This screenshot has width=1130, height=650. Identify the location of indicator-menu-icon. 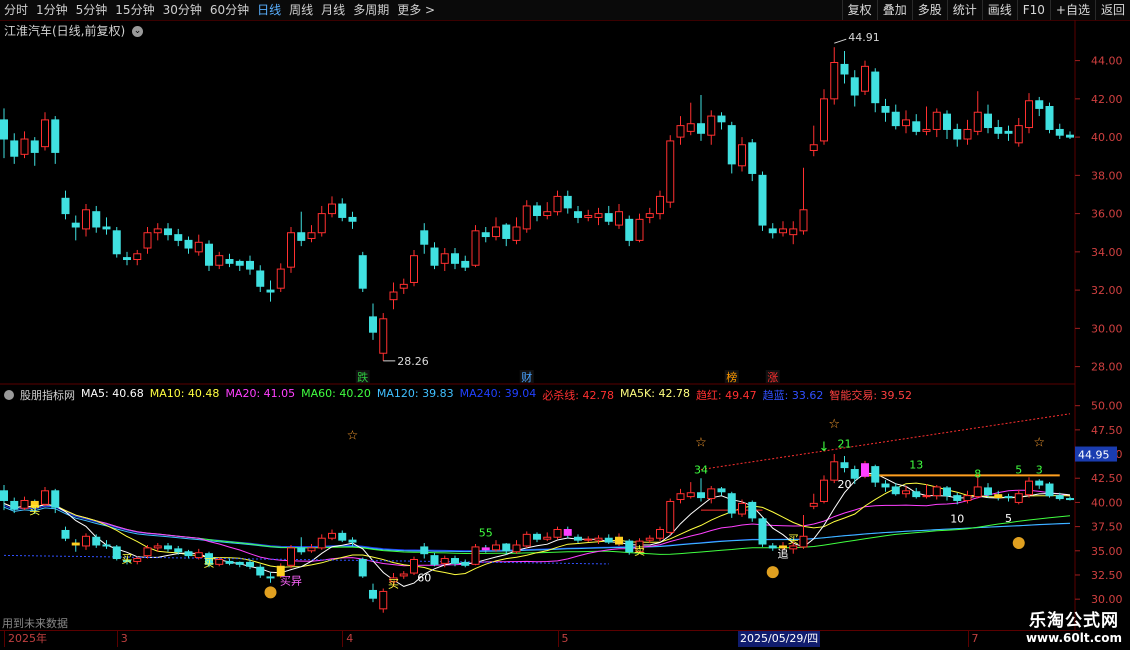
(9, 395).